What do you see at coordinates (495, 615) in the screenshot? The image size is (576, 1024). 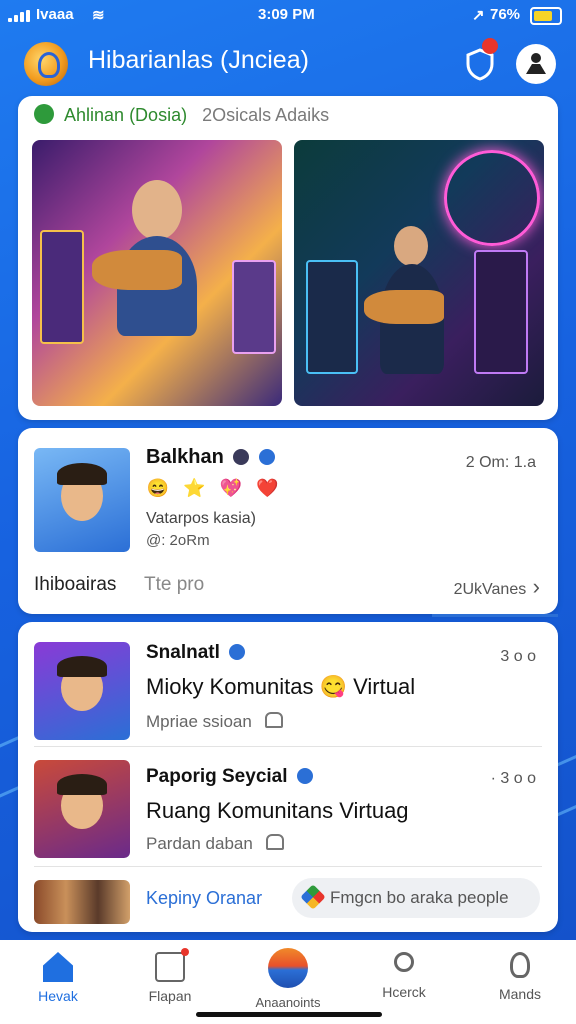 I see `tab-indicator` at bounding box center [495, 615].